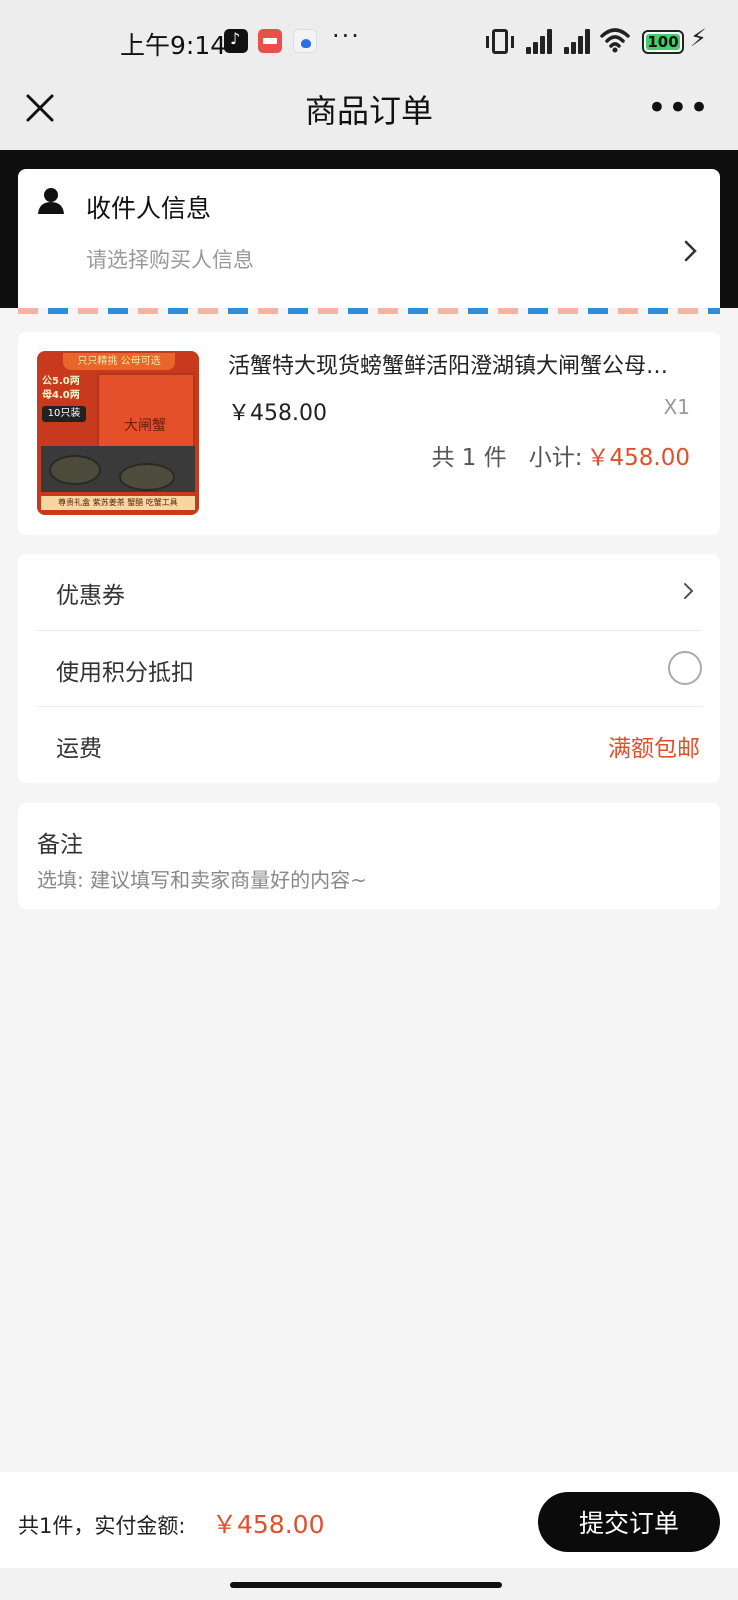 The image size is (738, 1600). What do you see at coordinates (149, 208) in the screenshot?
I see `recipient-title: 收件人信息` at bounding box center [149, 208].